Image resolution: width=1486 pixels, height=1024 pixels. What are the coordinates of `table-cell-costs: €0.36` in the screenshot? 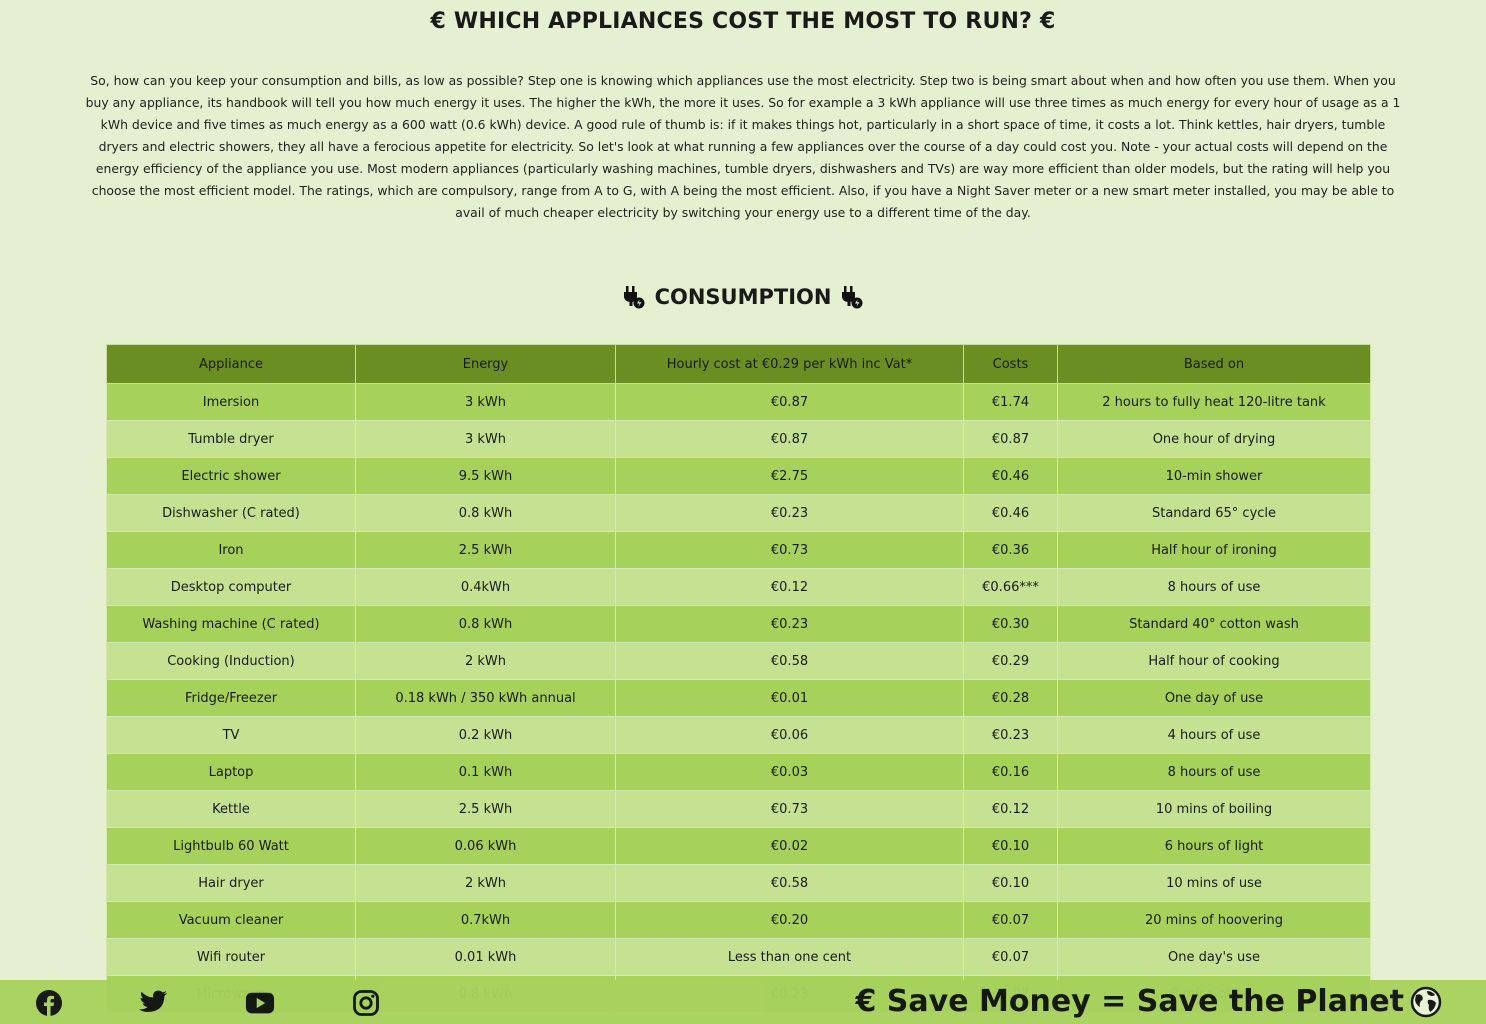 It's located at (1010, 550).